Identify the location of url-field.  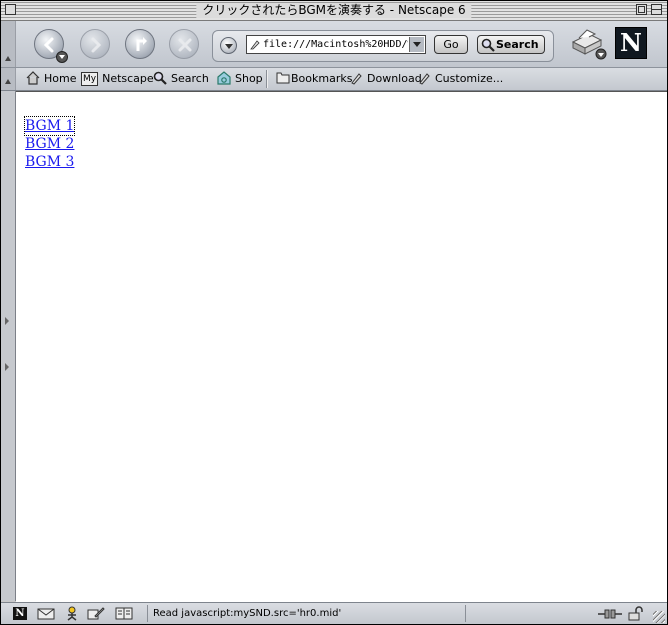
(336, 44).